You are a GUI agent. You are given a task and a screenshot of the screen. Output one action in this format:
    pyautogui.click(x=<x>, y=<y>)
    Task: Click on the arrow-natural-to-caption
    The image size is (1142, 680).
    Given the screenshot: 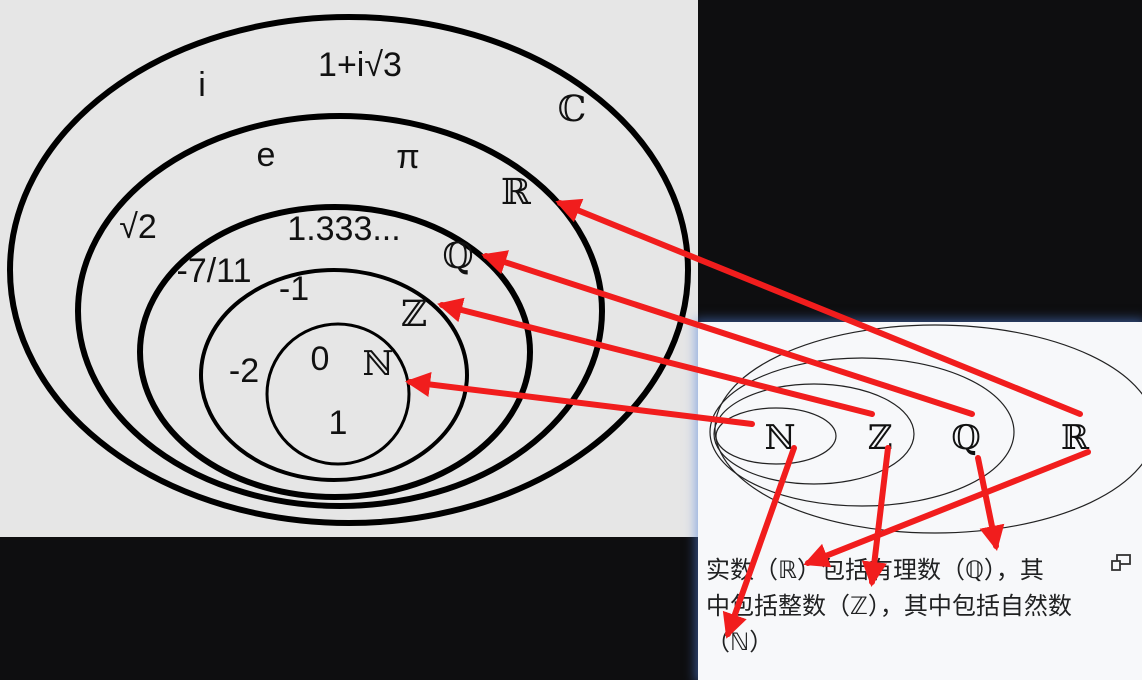 What is the action you would take?
    pyautogui.click(x=759, y=542)
    